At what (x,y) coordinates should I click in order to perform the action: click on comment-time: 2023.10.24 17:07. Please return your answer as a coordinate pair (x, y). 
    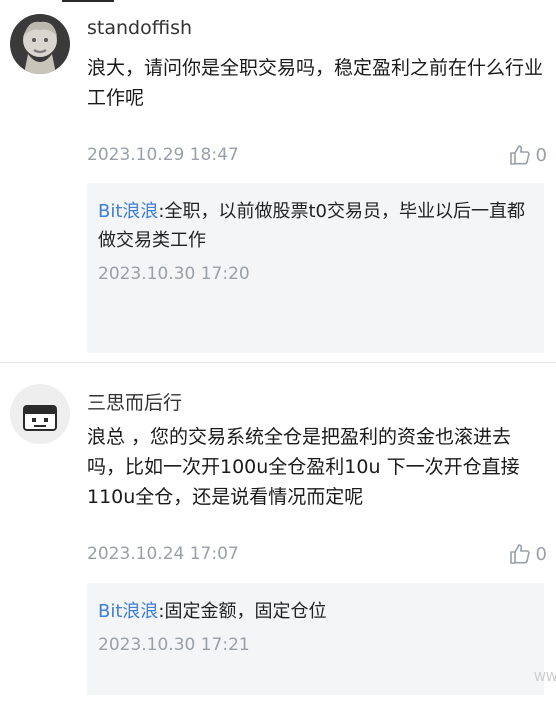
    Looking at the image, I should click on (163, 554).